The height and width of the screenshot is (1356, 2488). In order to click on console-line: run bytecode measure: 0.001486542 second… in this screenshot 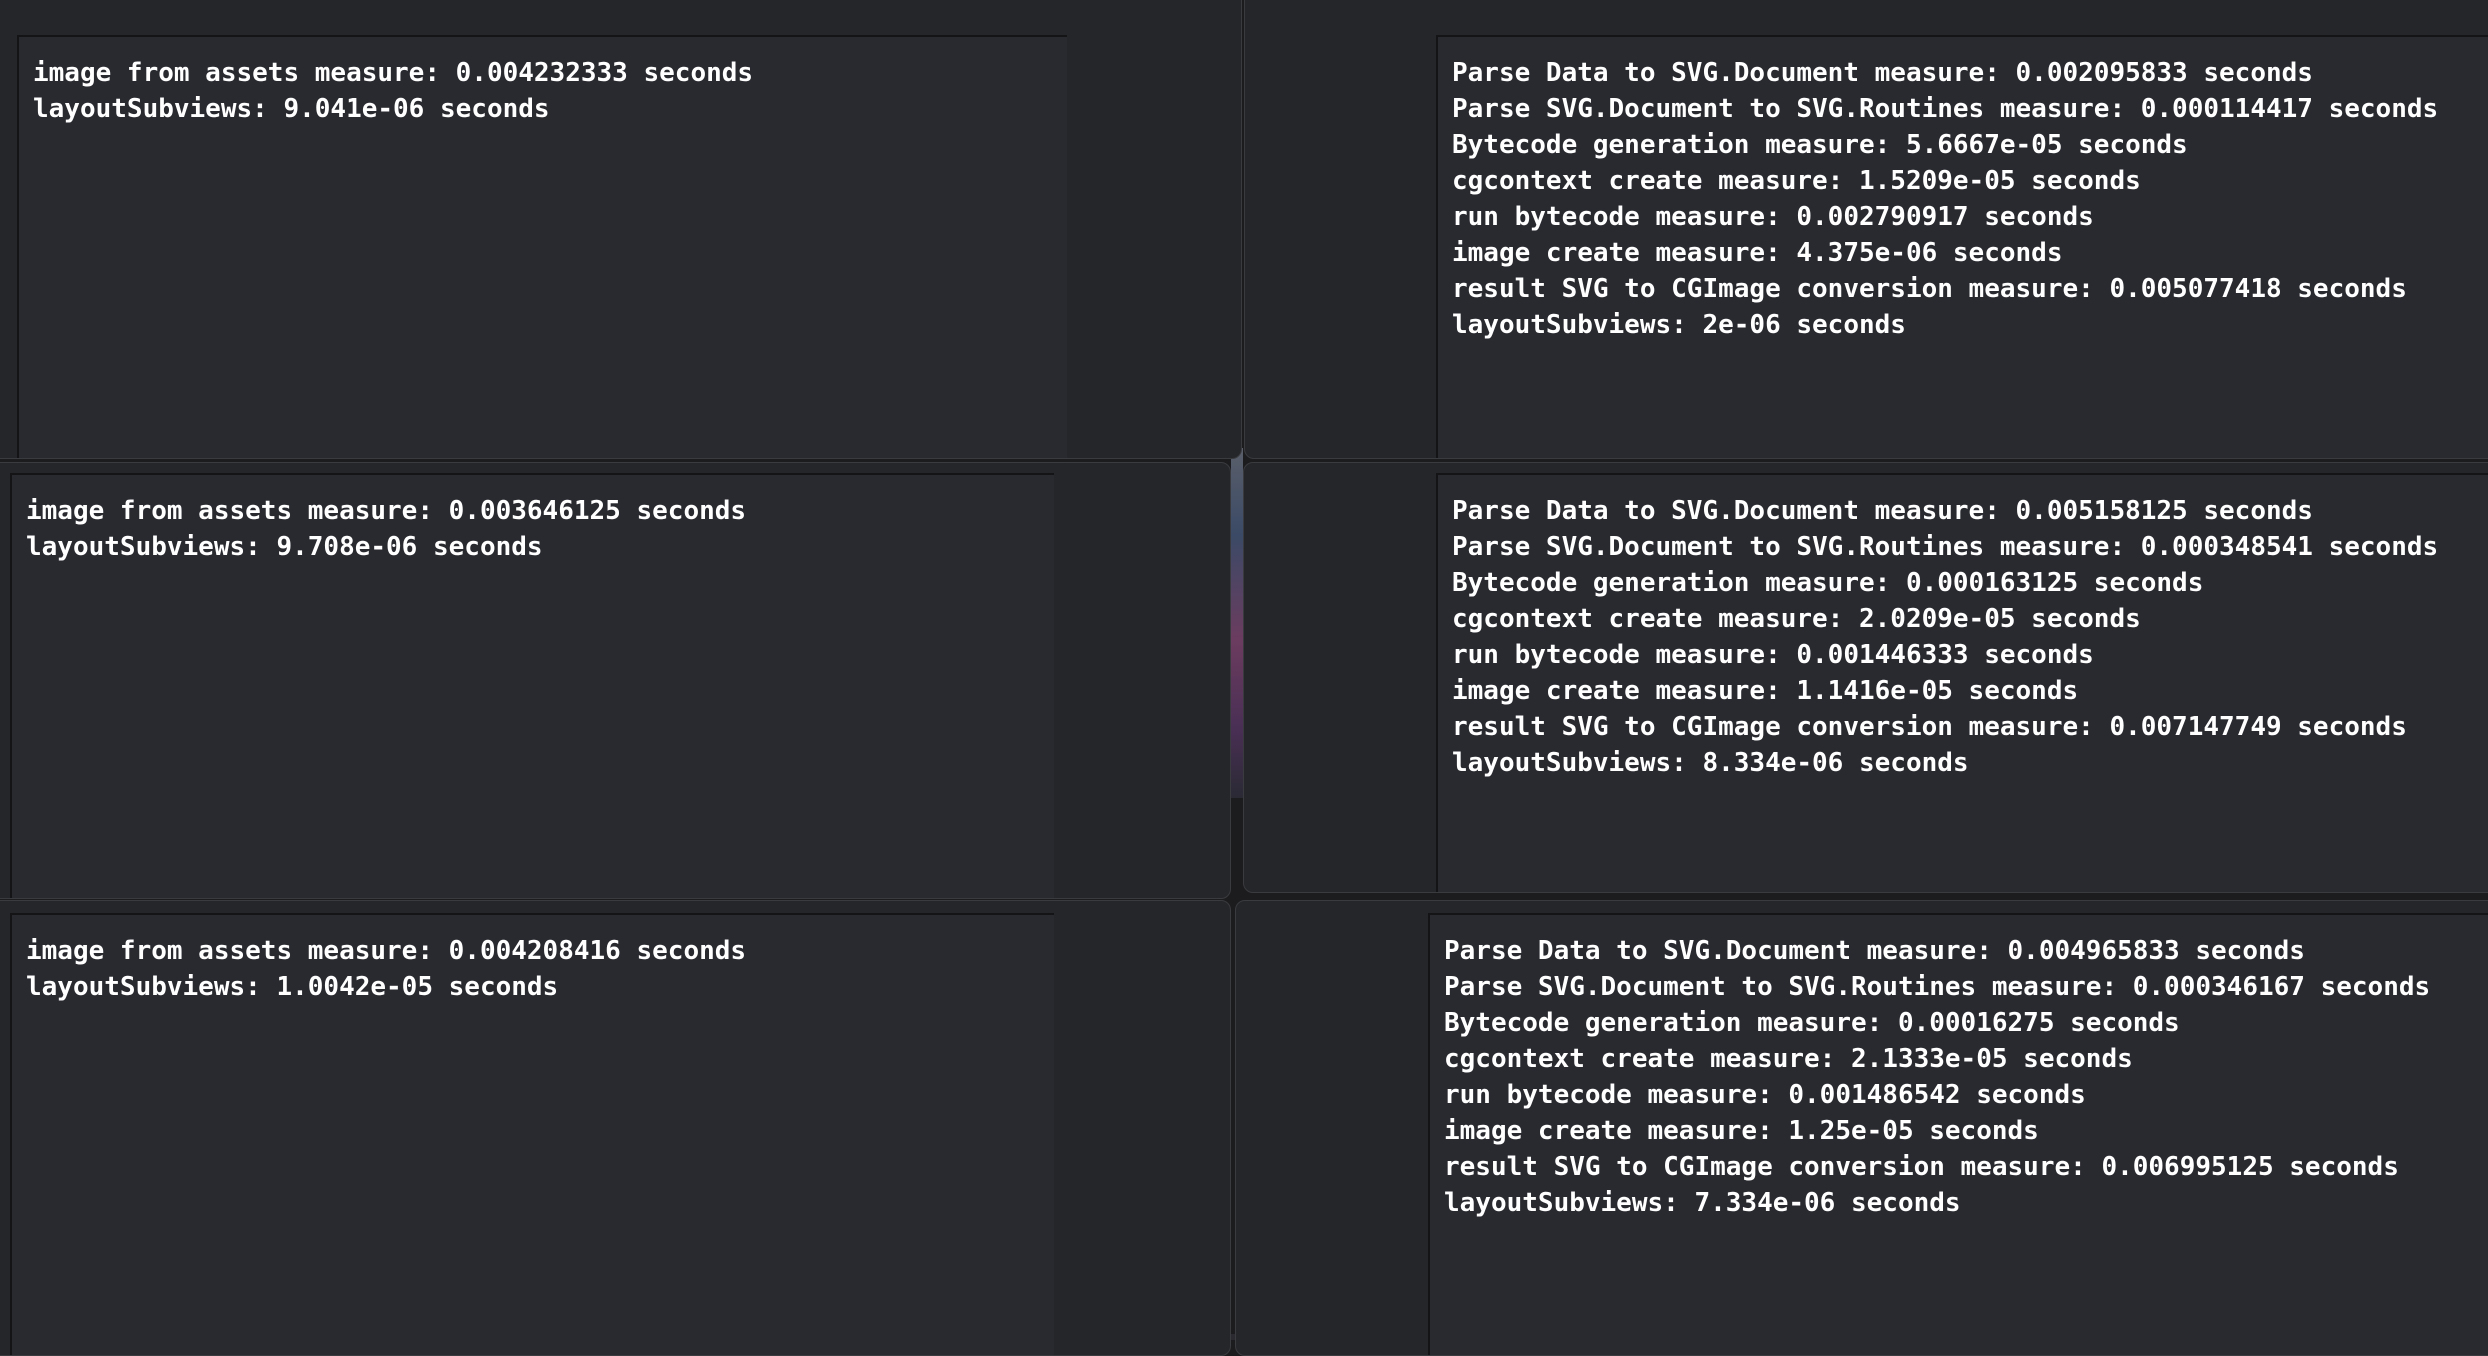, I will do `click(1765, 1095)`.